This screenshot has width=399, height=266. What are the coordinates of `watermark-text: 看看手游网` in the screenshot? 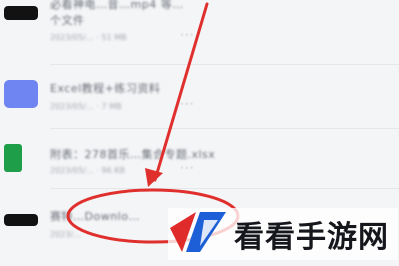 It's located at (311, 237).